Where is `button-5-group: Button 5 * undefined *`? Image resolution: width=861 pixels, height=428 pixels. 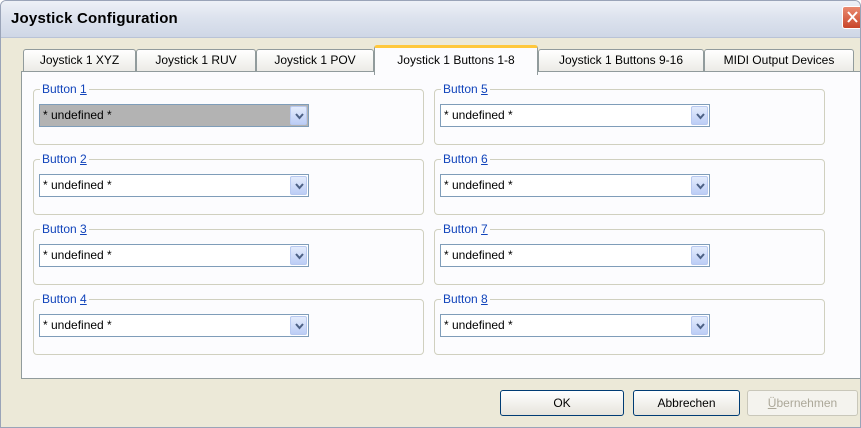
button-5-group: Button 5 * undefined * is located at coordinates (629, 113).